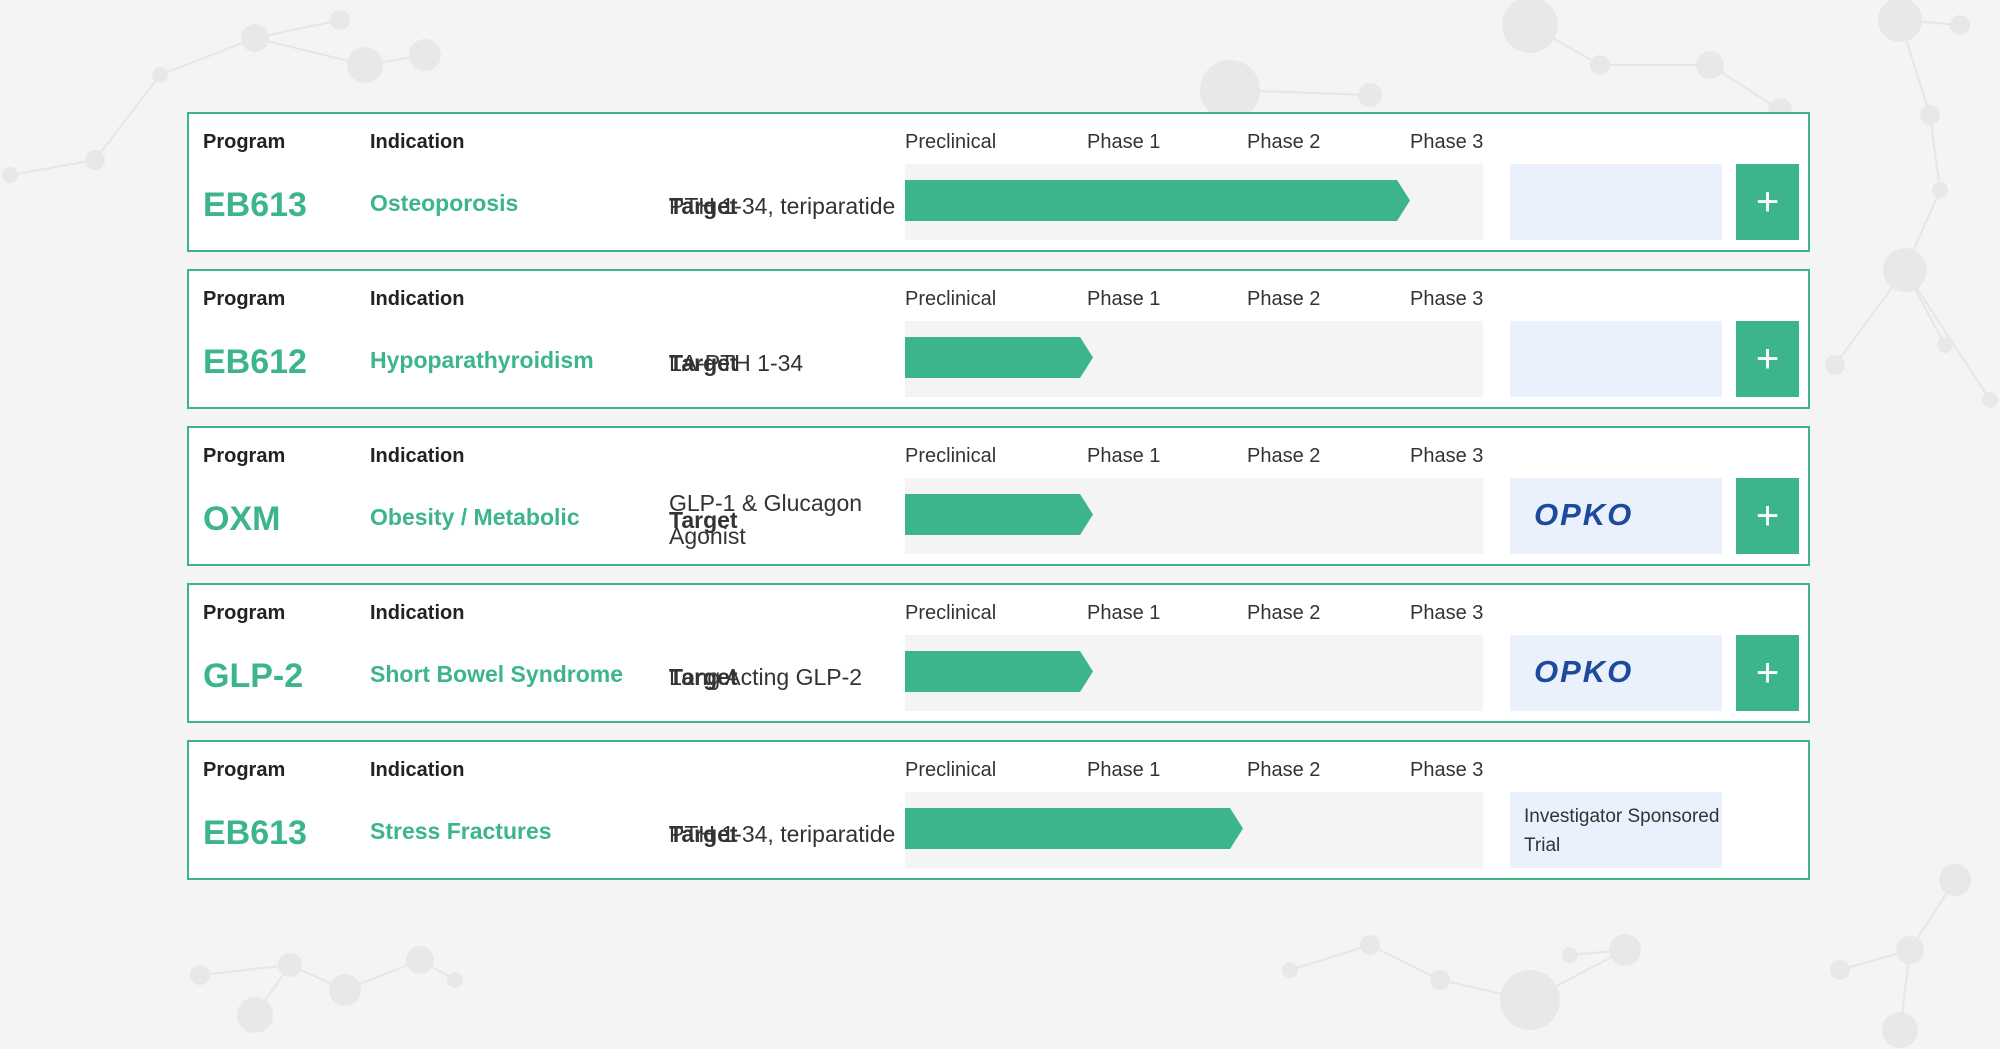 This screenshot has height=1049, width=2000. What do you see at coordinates (766, 676) in the screenshot?
I see `target-name: Long Acting GLP-2` at bounding box center [766, 676].